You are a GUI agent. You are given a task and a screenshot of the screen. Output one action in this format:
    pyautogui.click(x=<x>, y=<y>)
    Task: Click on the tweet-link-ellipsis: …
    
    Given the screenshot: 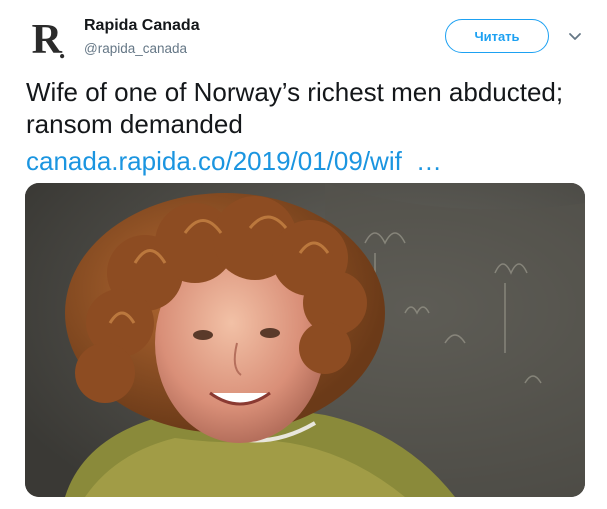 What is the action you would take?
    pyautogui.click(x=428, y=161)
    